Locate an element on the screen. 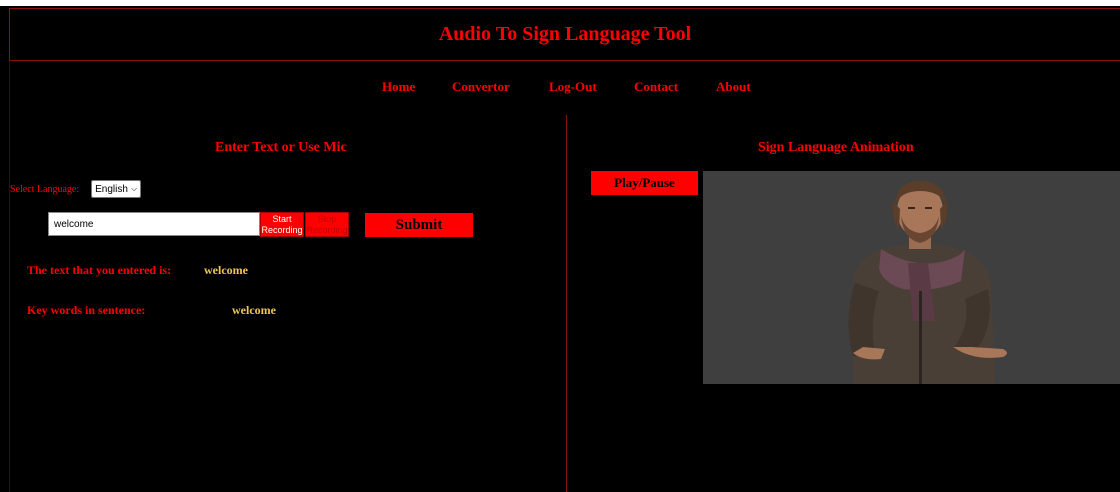 This screenshot has height=492, width=1120. animation-section-title: Sign Language Animation is located at coordinates (836, 147).